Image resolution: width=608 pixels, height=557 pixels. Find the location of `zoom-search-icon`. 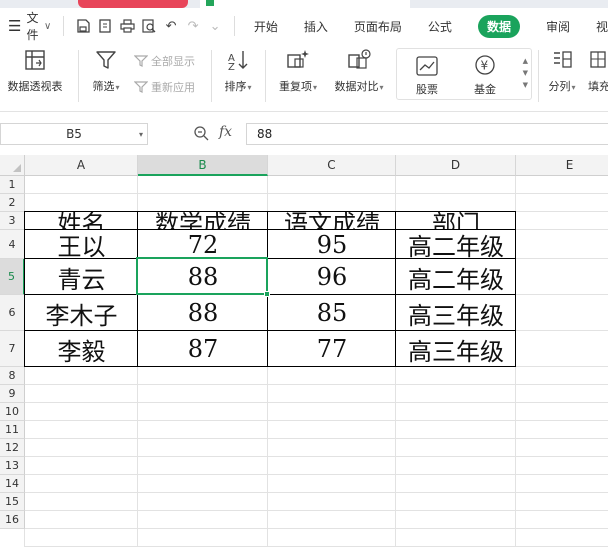

zoom-search-icon is located at coordinates (201, 135).